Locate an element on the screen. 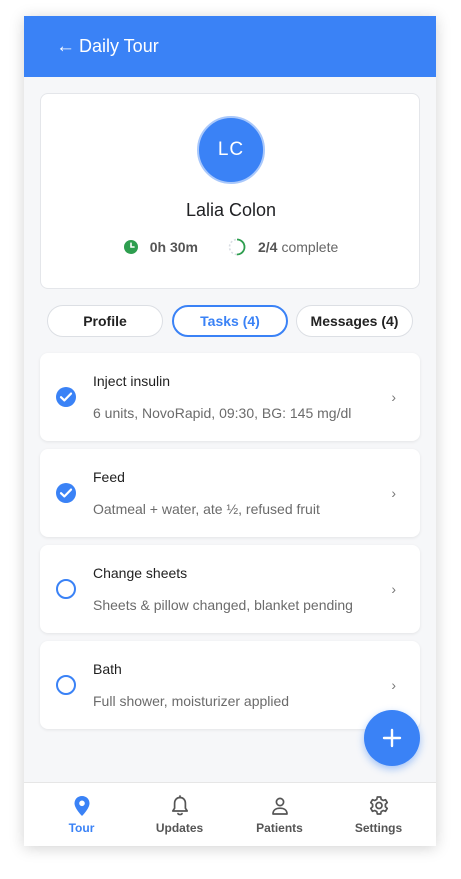  app-bar: ← Daily Tour is located at coordinates (230, 46).